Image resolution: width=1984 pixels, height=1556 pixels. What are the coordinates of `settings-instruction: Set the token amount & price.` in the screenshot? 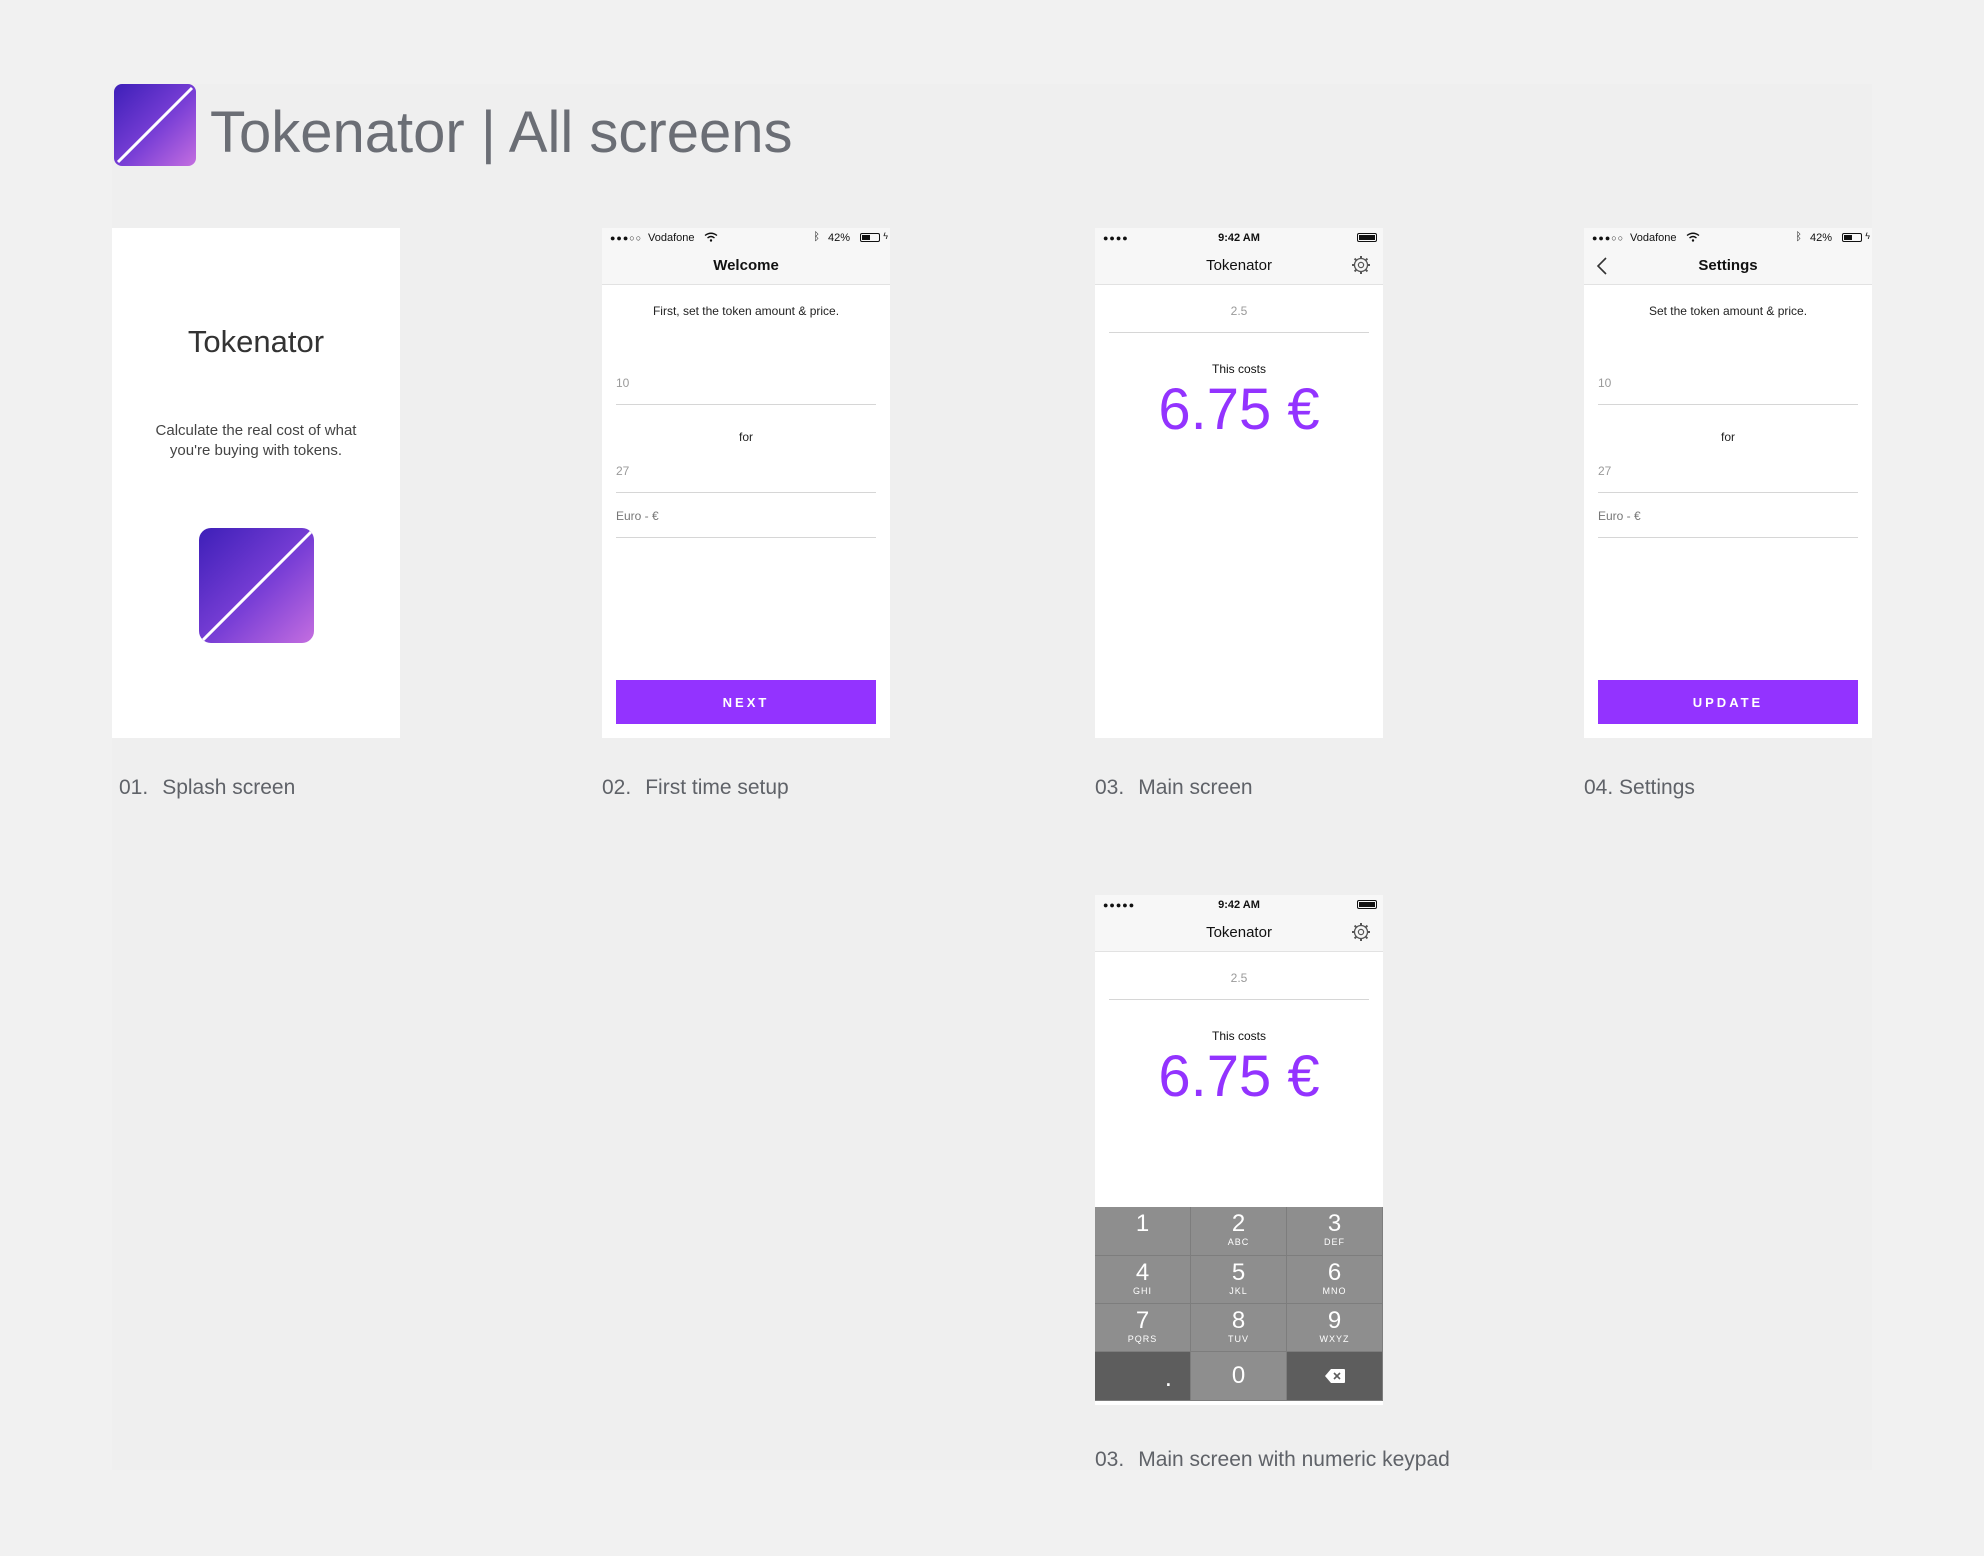 It's located at (1728, 311).